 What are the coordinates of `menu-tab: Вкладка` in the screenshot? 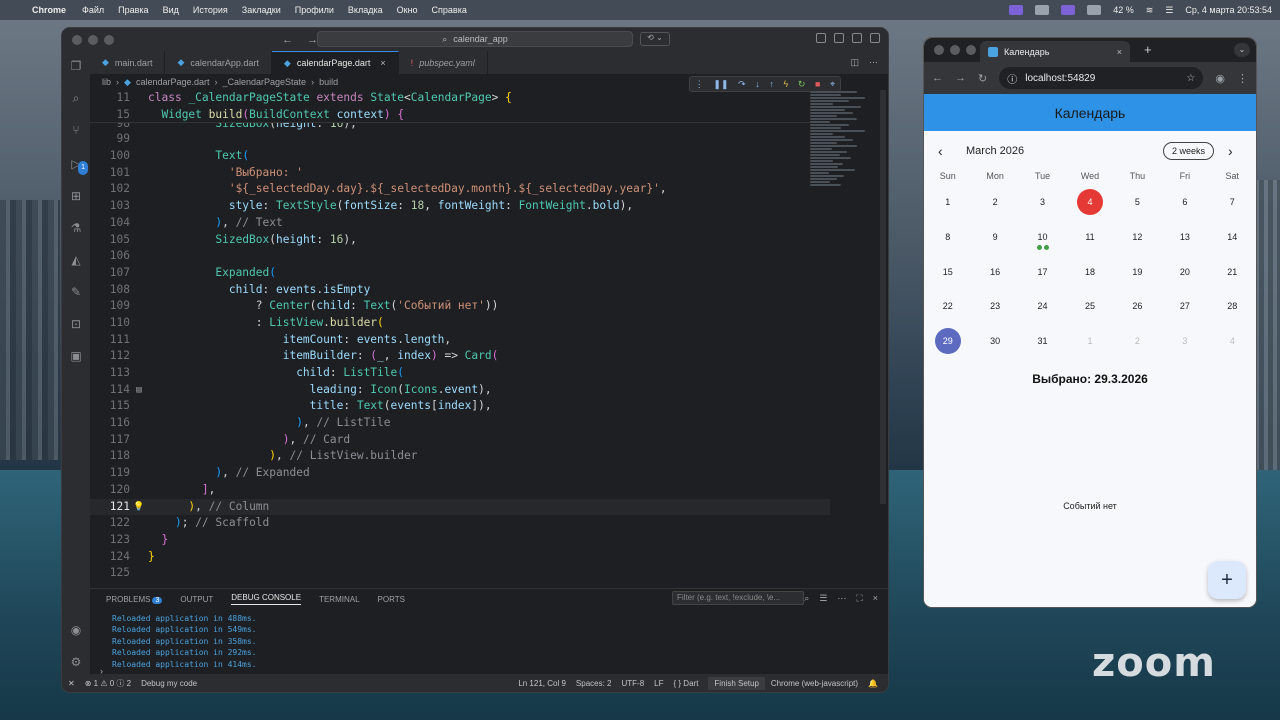 It's located at (365, 10).